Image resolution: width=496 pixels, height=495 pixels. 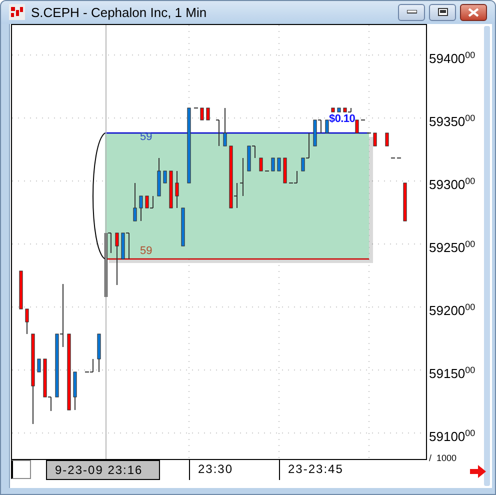 I want to click on price-zone, so click(x=239, y=197).